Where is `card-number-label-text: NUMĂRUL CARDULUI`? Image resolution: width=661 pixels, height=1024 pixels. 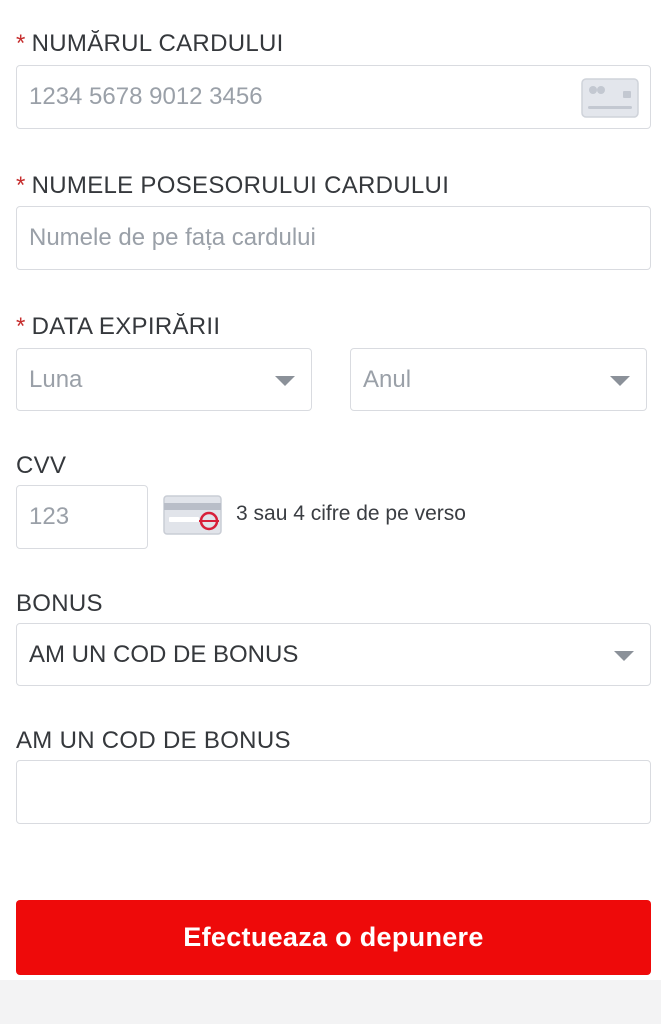 card-number-label-text: NUMĂRUL CARDULUI is located at coordinates (157, 43).